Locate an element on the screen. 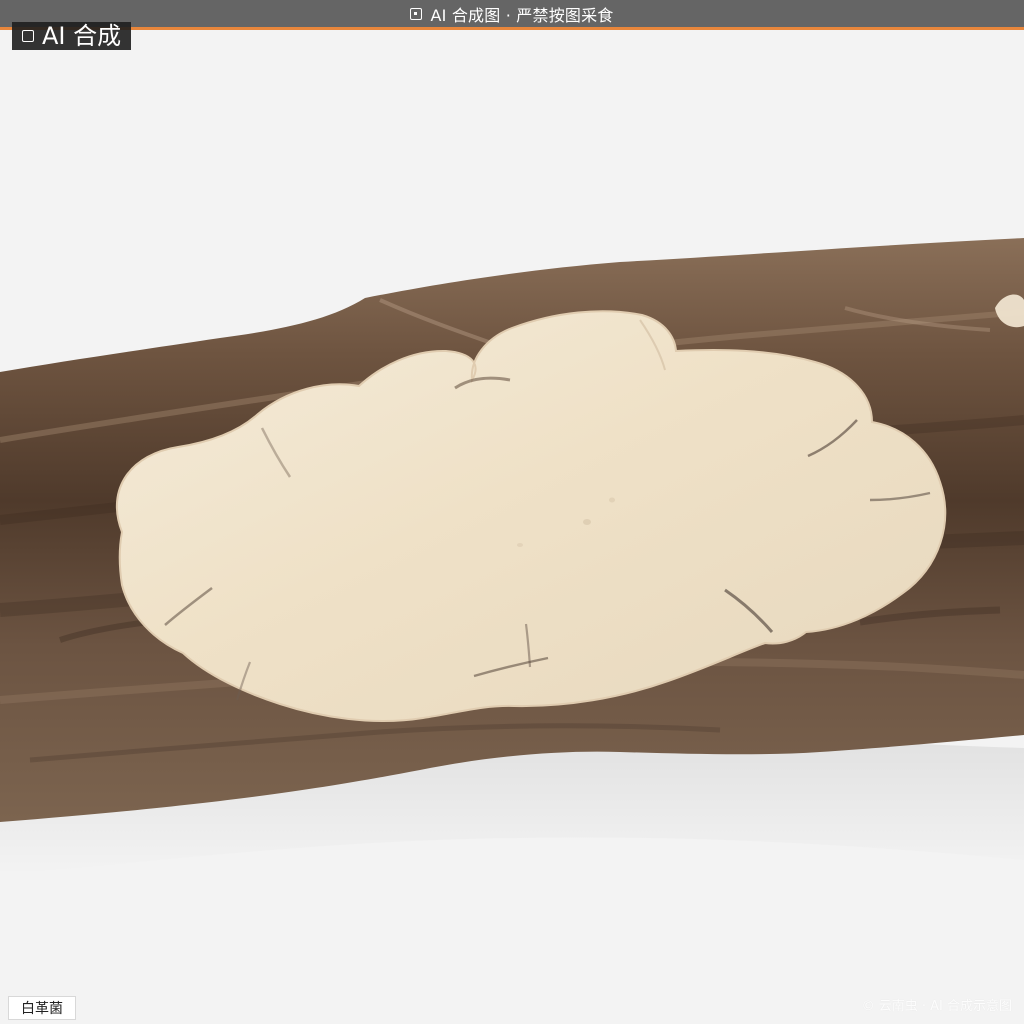 The width and height of the screenshot is (1024, 1024). watermark-text: © 云南虫 · AI 合成示意图 is located at coordinates (936, 1006).